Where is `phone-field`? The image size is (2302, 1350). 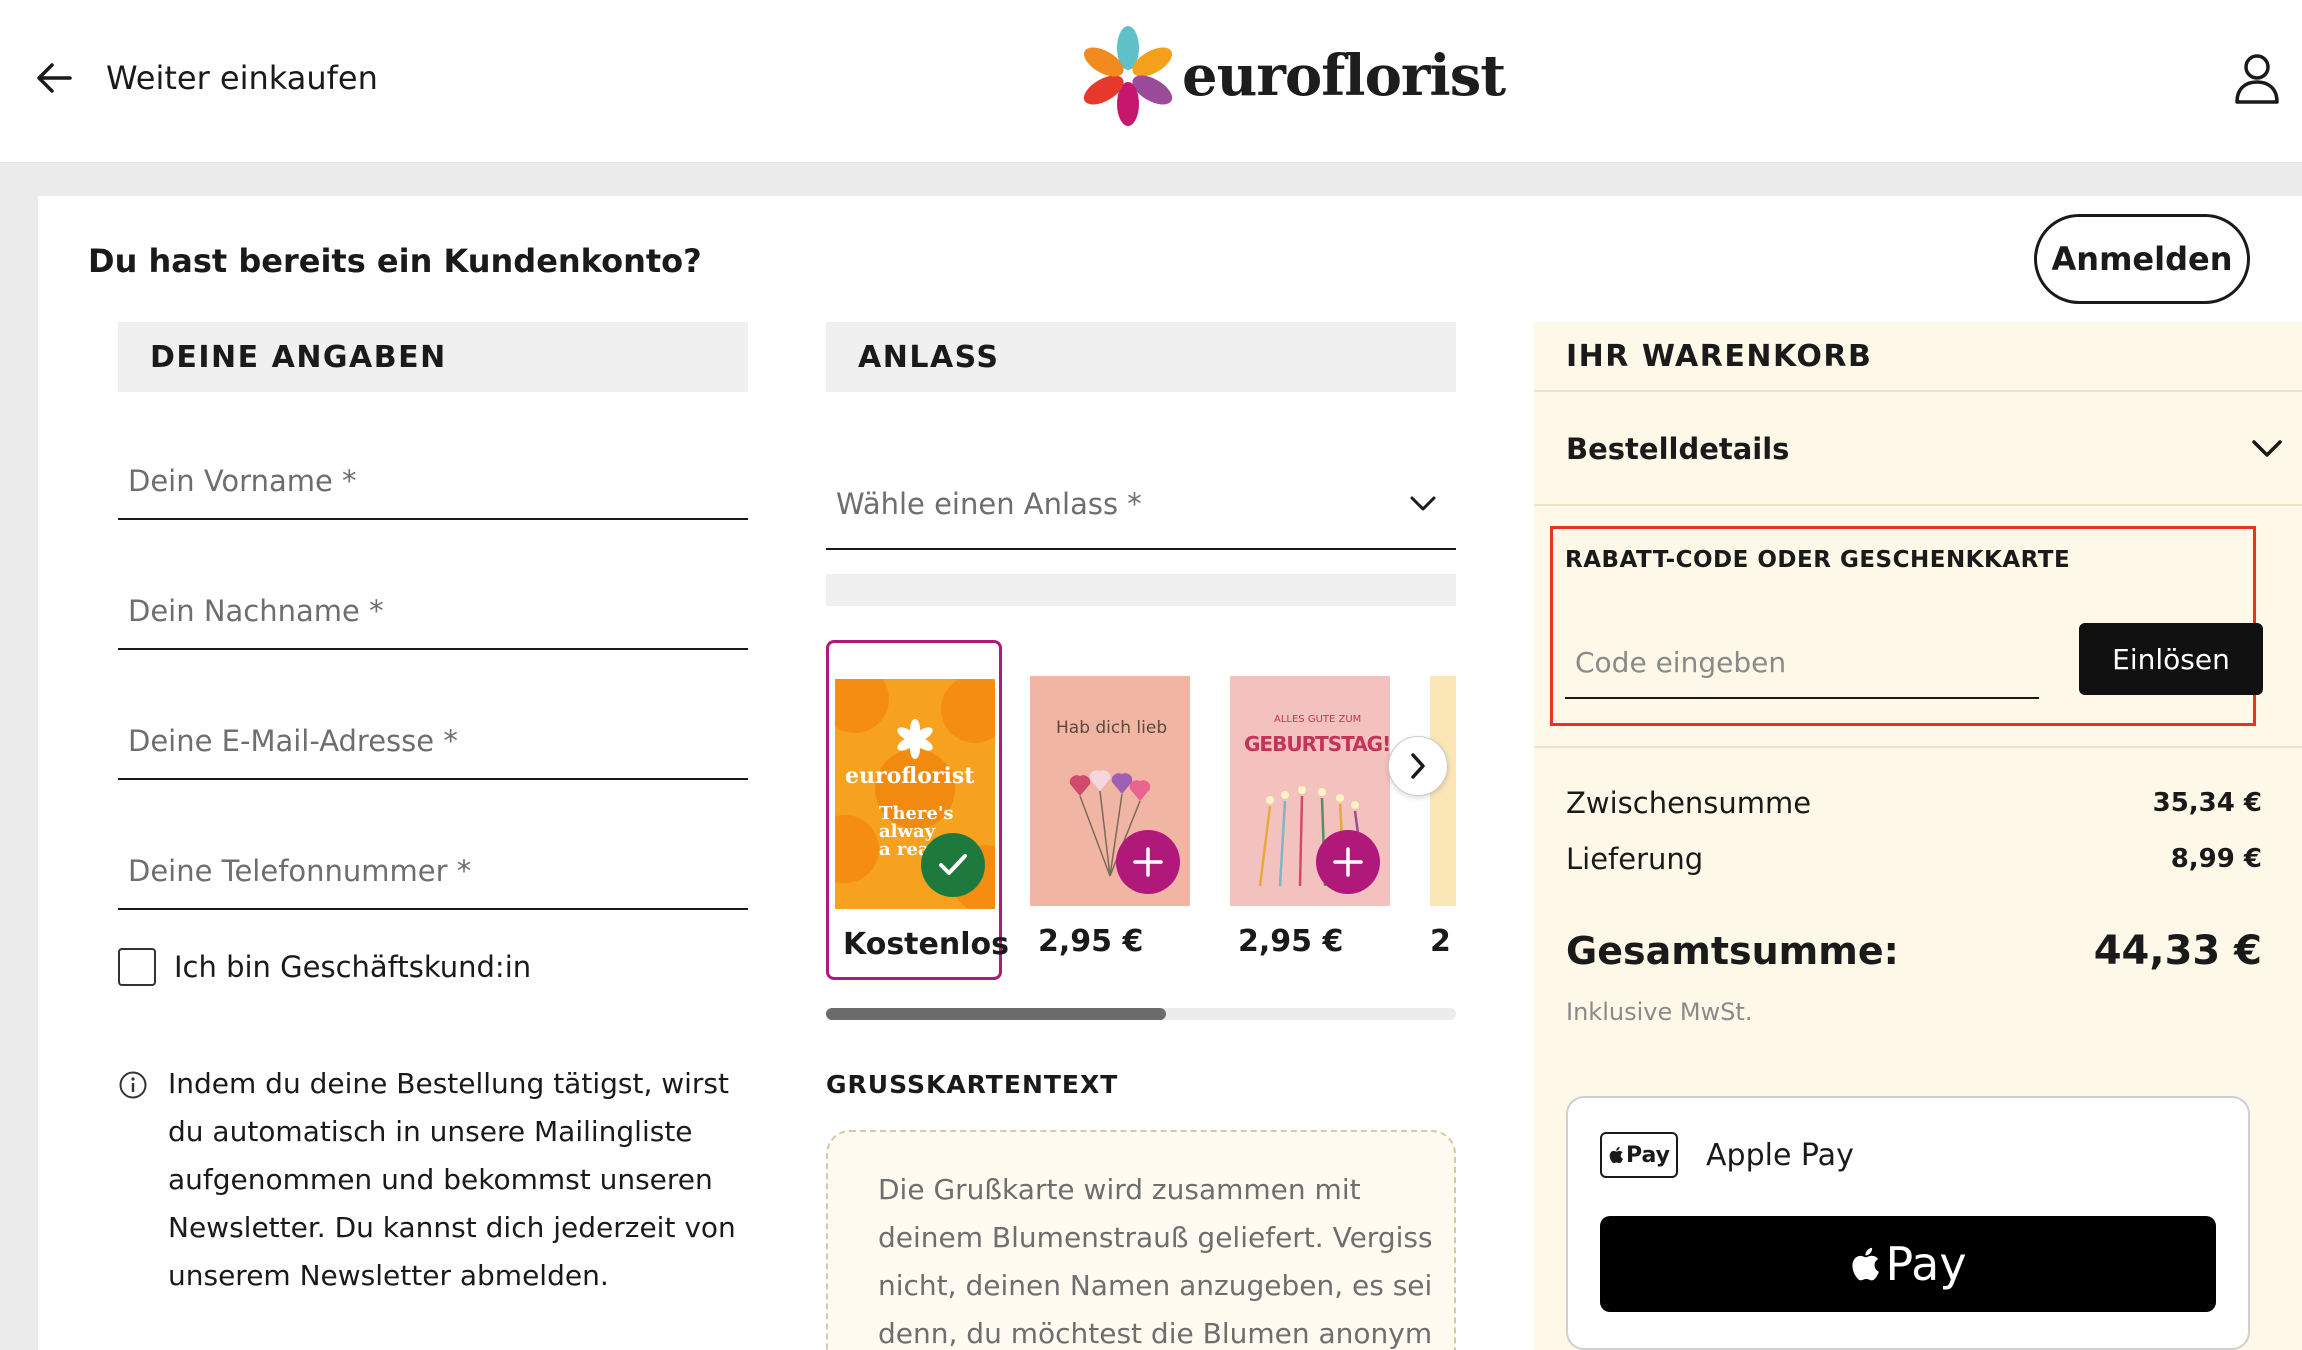
phone-field is located at coordinates (433, 868).